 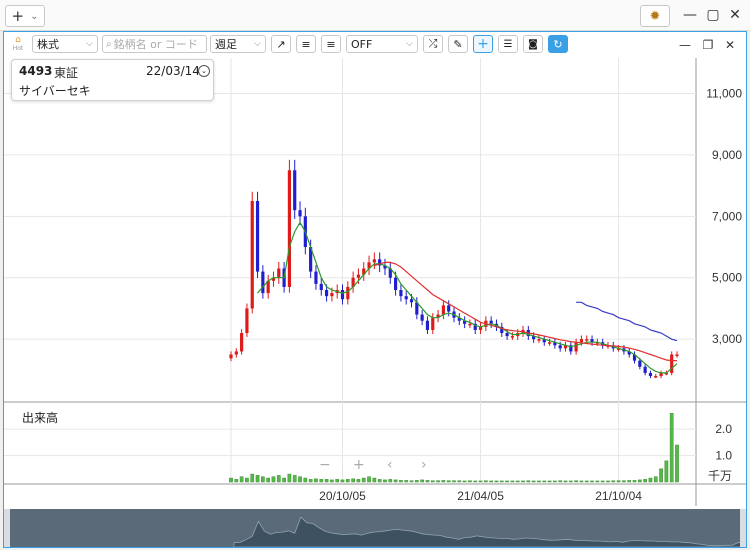 What do you see at coordinates (723, 429) in the screenshot?
I see `volume-tick-label: 2.0` at bounding box center [723, 429].